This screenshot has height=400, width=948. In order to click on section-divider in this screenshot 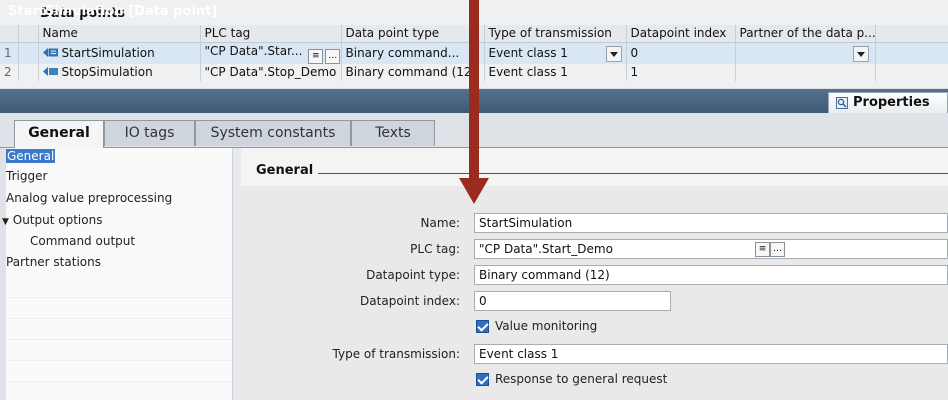, I will do `click(633, 173)`.